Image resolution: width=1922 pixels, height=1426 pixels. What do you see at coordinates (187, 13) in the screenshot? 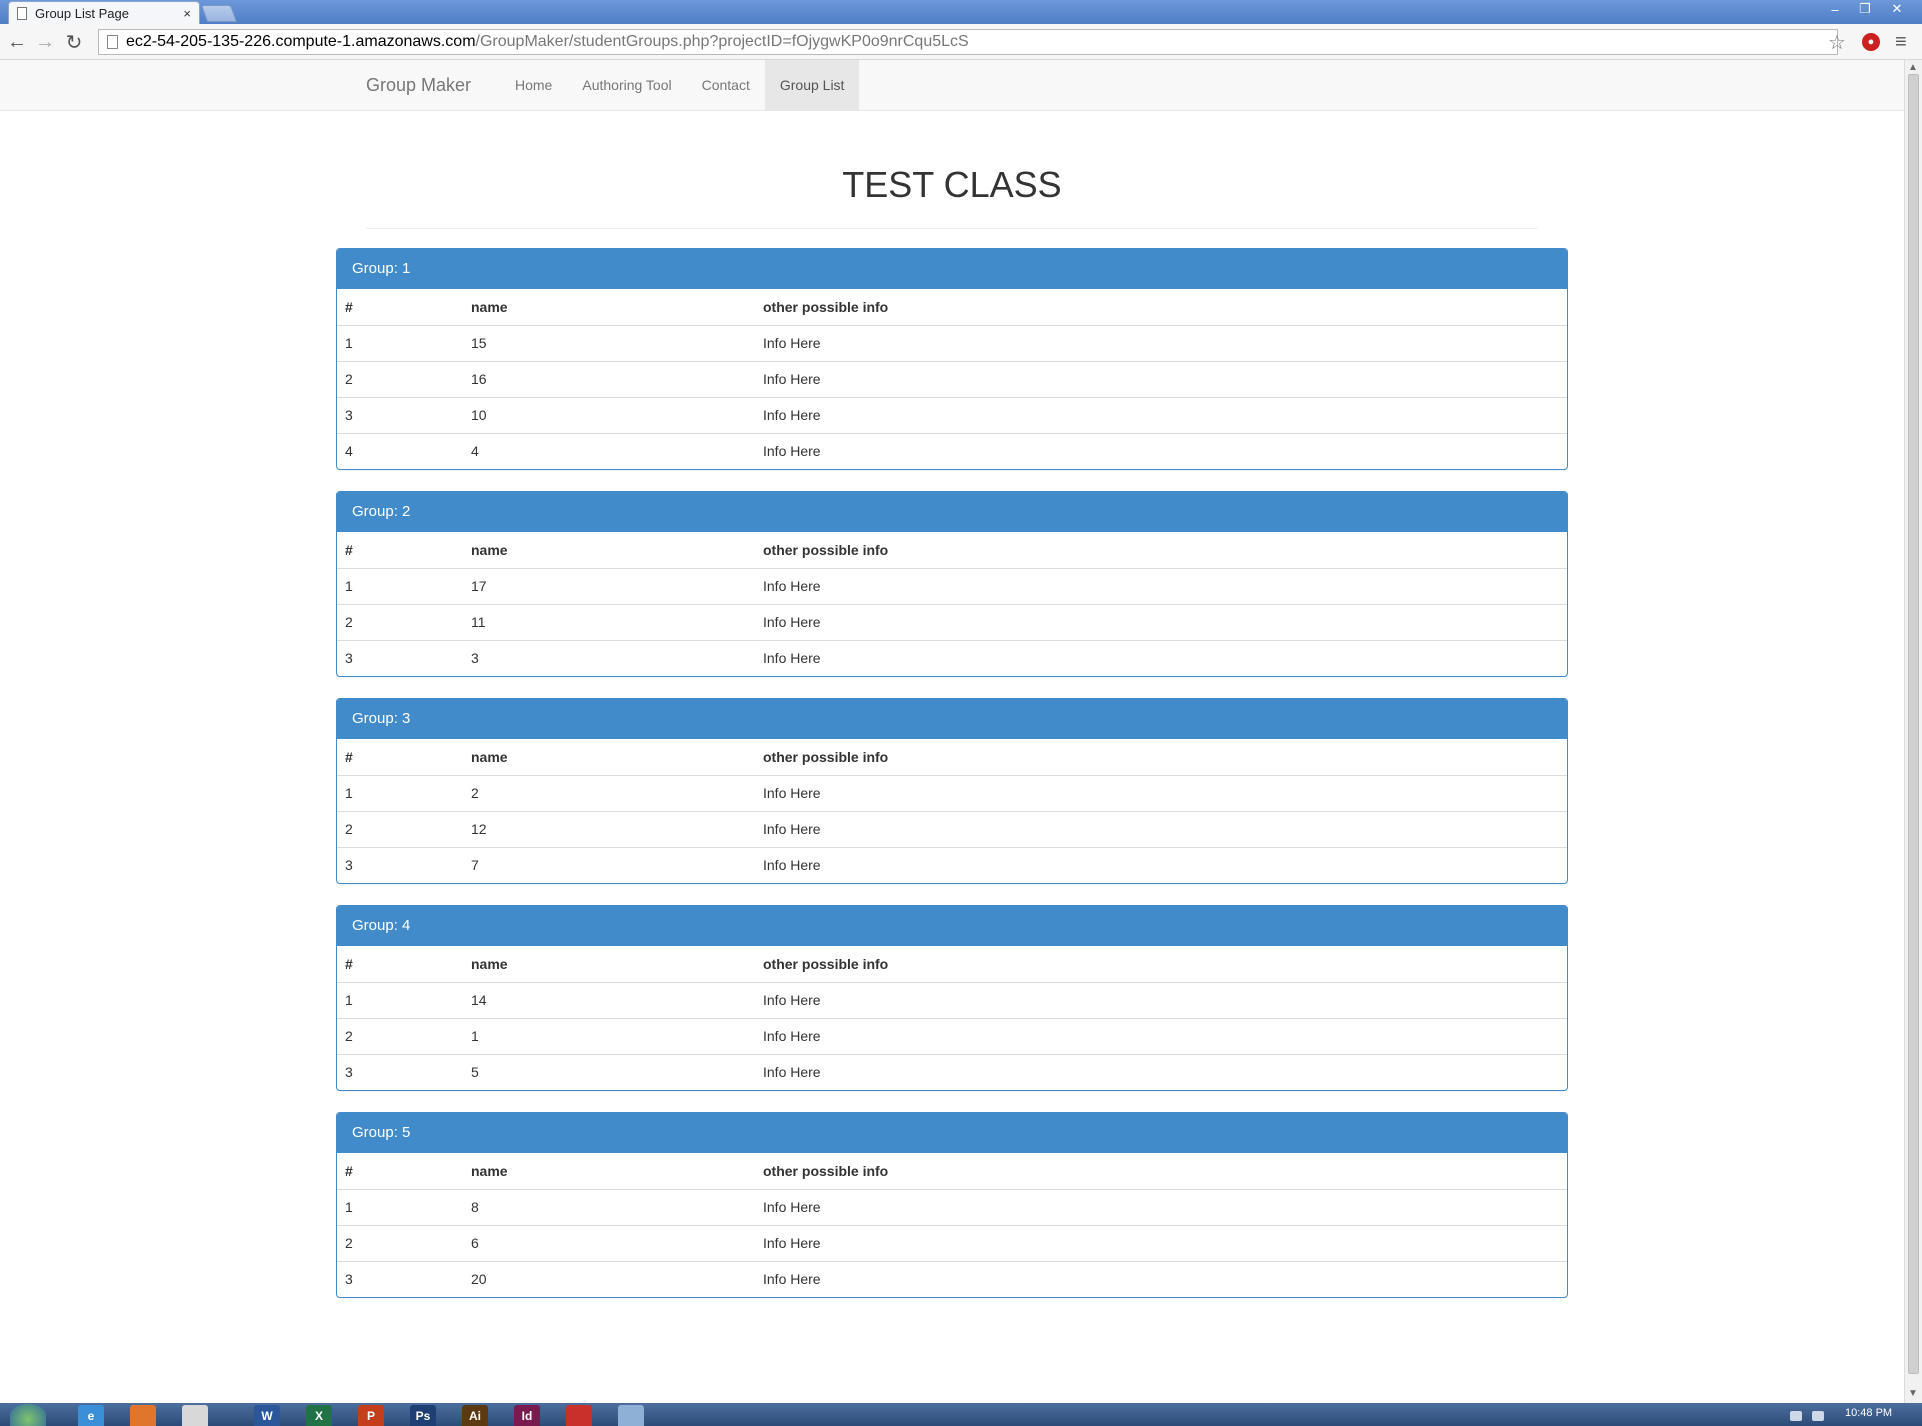
I see `close-icon: ×` at bounding box center [187, 13].